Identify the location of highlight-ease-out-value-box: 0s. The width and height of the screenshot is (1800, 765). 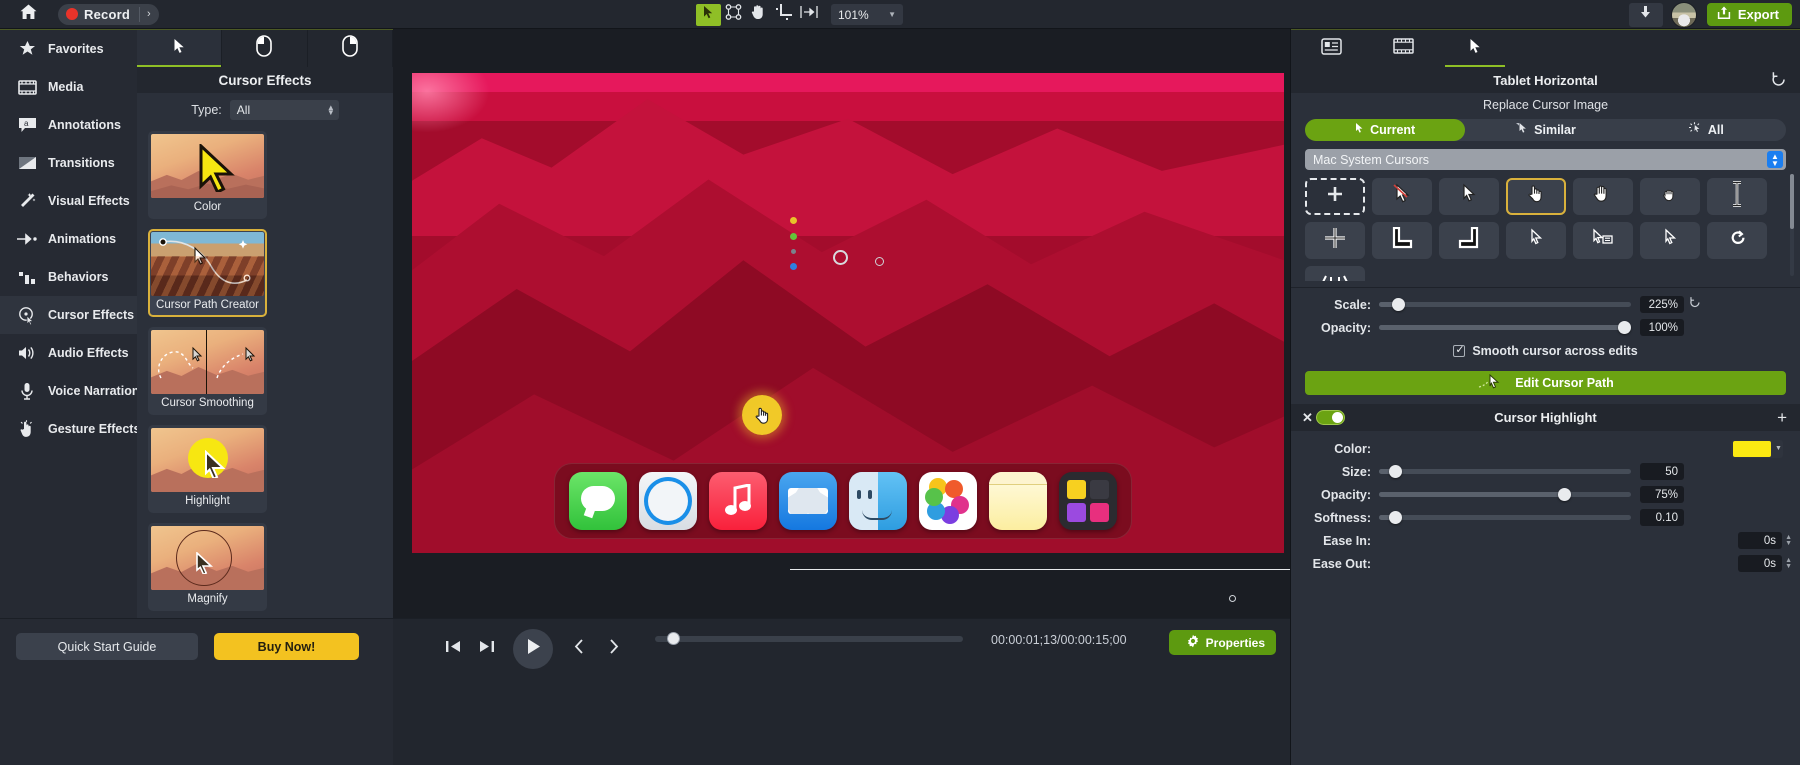
(1760, 563).